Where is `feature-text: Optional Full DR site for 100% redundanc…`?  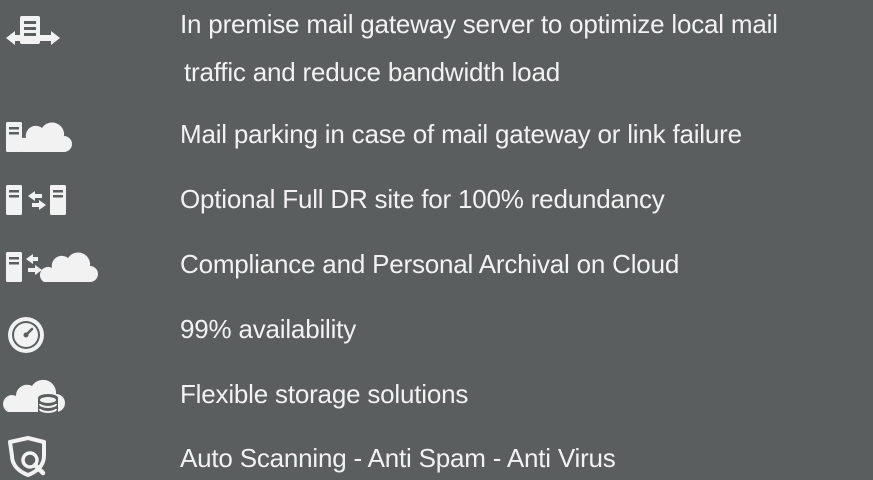 feature-text: Optional Full DR site for 100% redundanc… is located at coordinates (422, 199).